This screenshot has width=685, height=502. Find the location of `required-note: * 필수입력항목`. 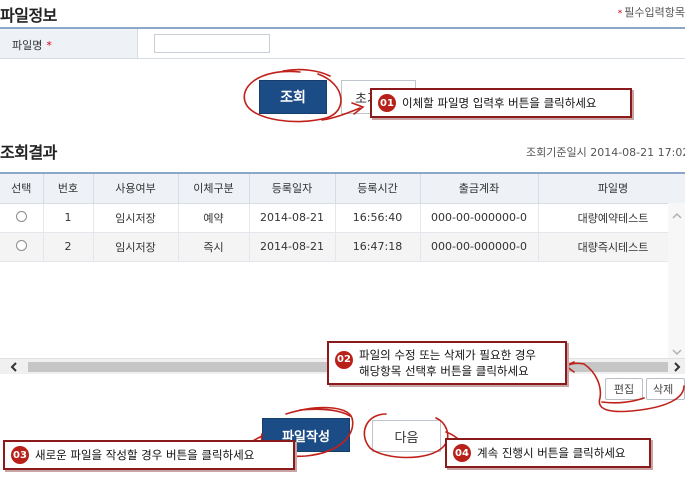

required-note: * 필수입력항목 is located at coordinates (651, 12).